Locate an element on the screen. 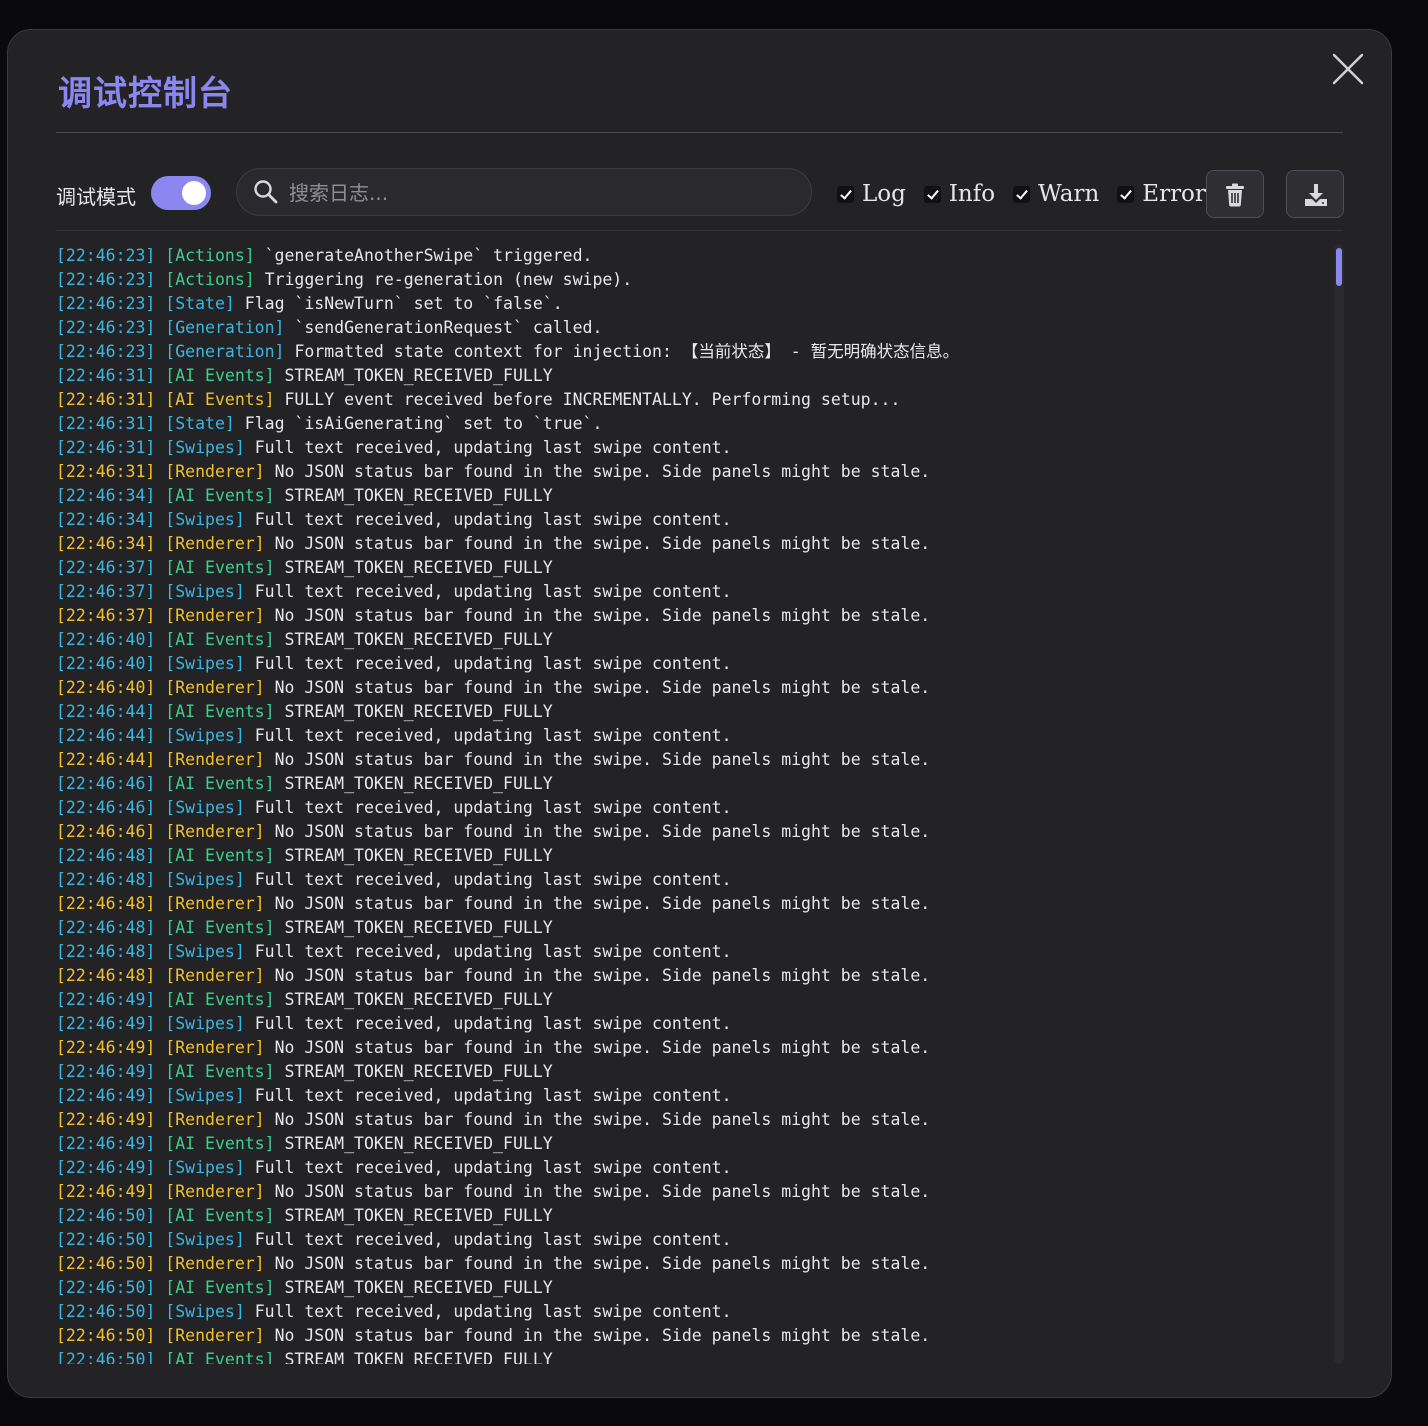 Image resolution: width=1428 pixels, height=1426 pixels. log-timestamp: [22:46:23] is located at coordinates (106, 255).